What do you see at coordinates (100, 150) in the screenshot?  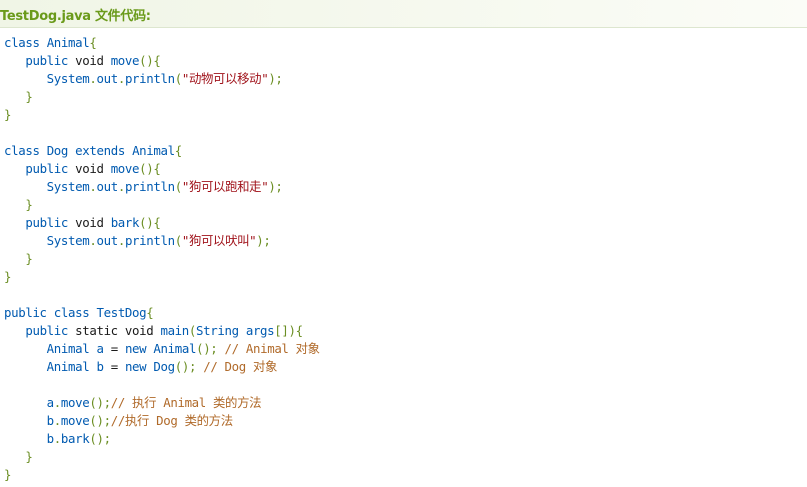 I see `code-keyword: extends` at bounding box center [100, 150].